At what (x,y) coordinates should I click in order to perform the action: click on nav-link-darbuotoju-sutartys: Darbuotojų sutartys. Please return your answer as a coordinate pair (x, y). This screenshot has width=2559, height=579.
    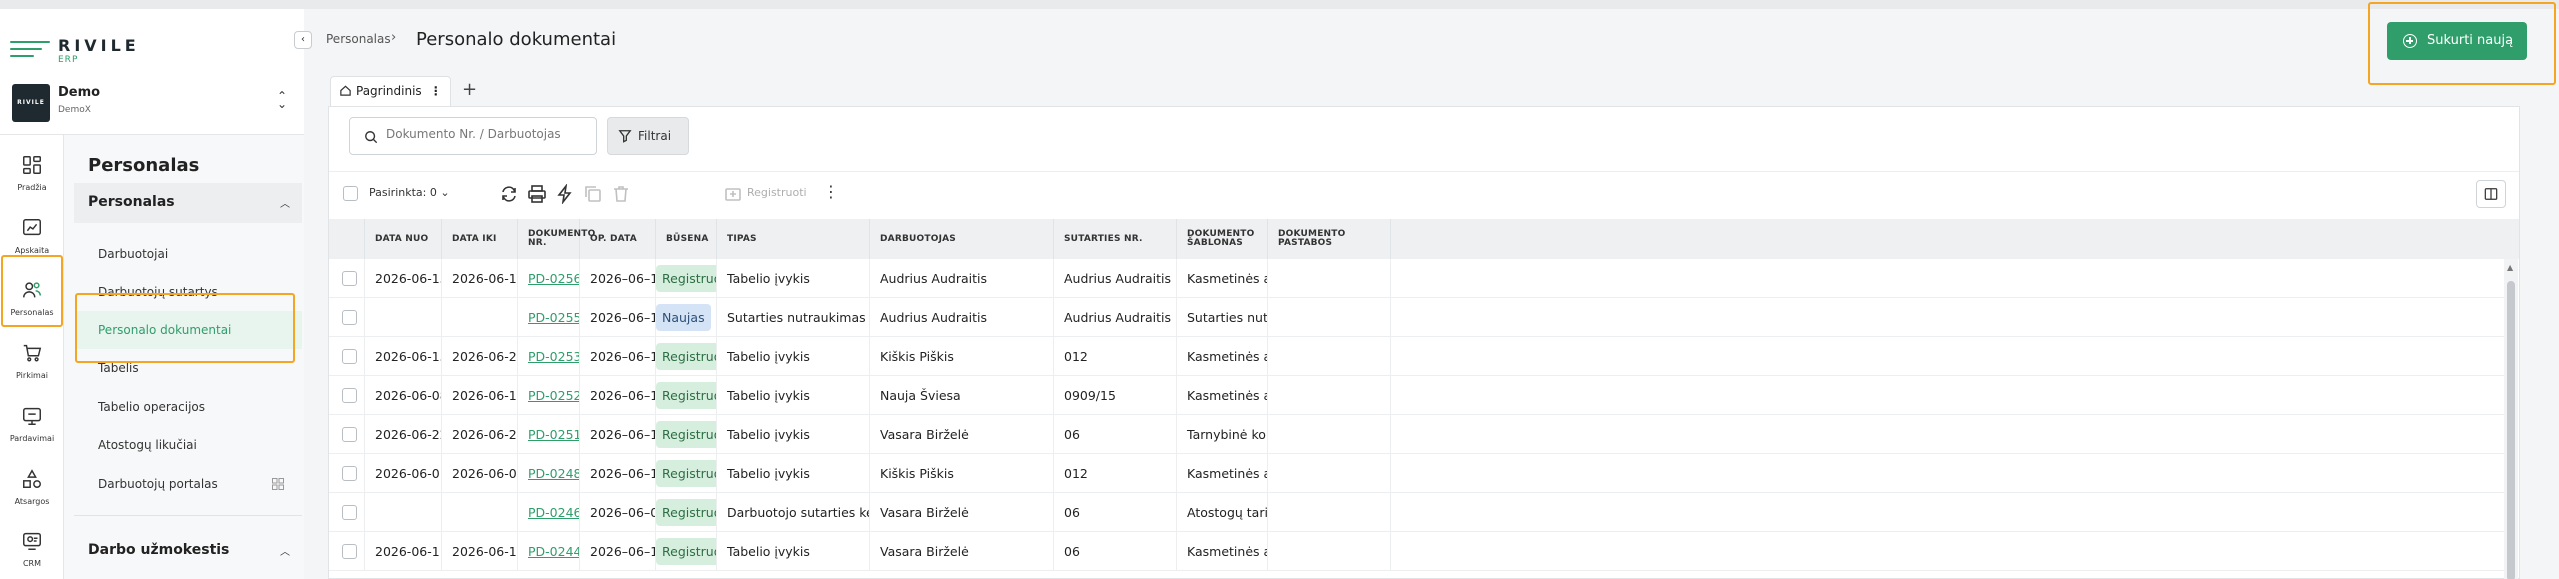
    Looking at the image, I should click on (158, 292).